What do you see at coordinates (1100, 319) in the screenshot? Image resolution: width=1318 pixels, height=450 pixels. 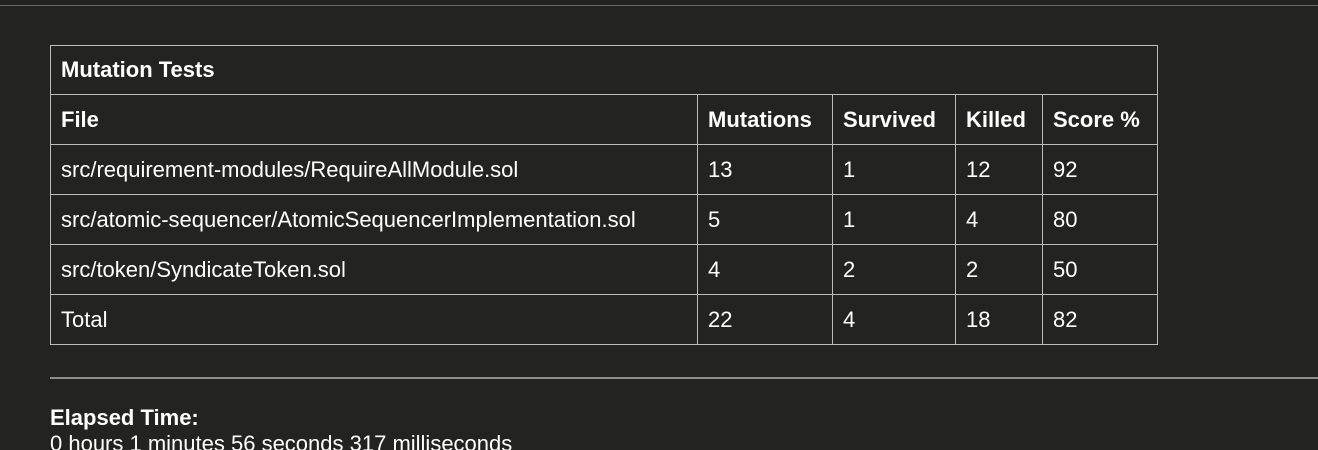 I see `cell-score: 82` at bounding box center [1100, 319].